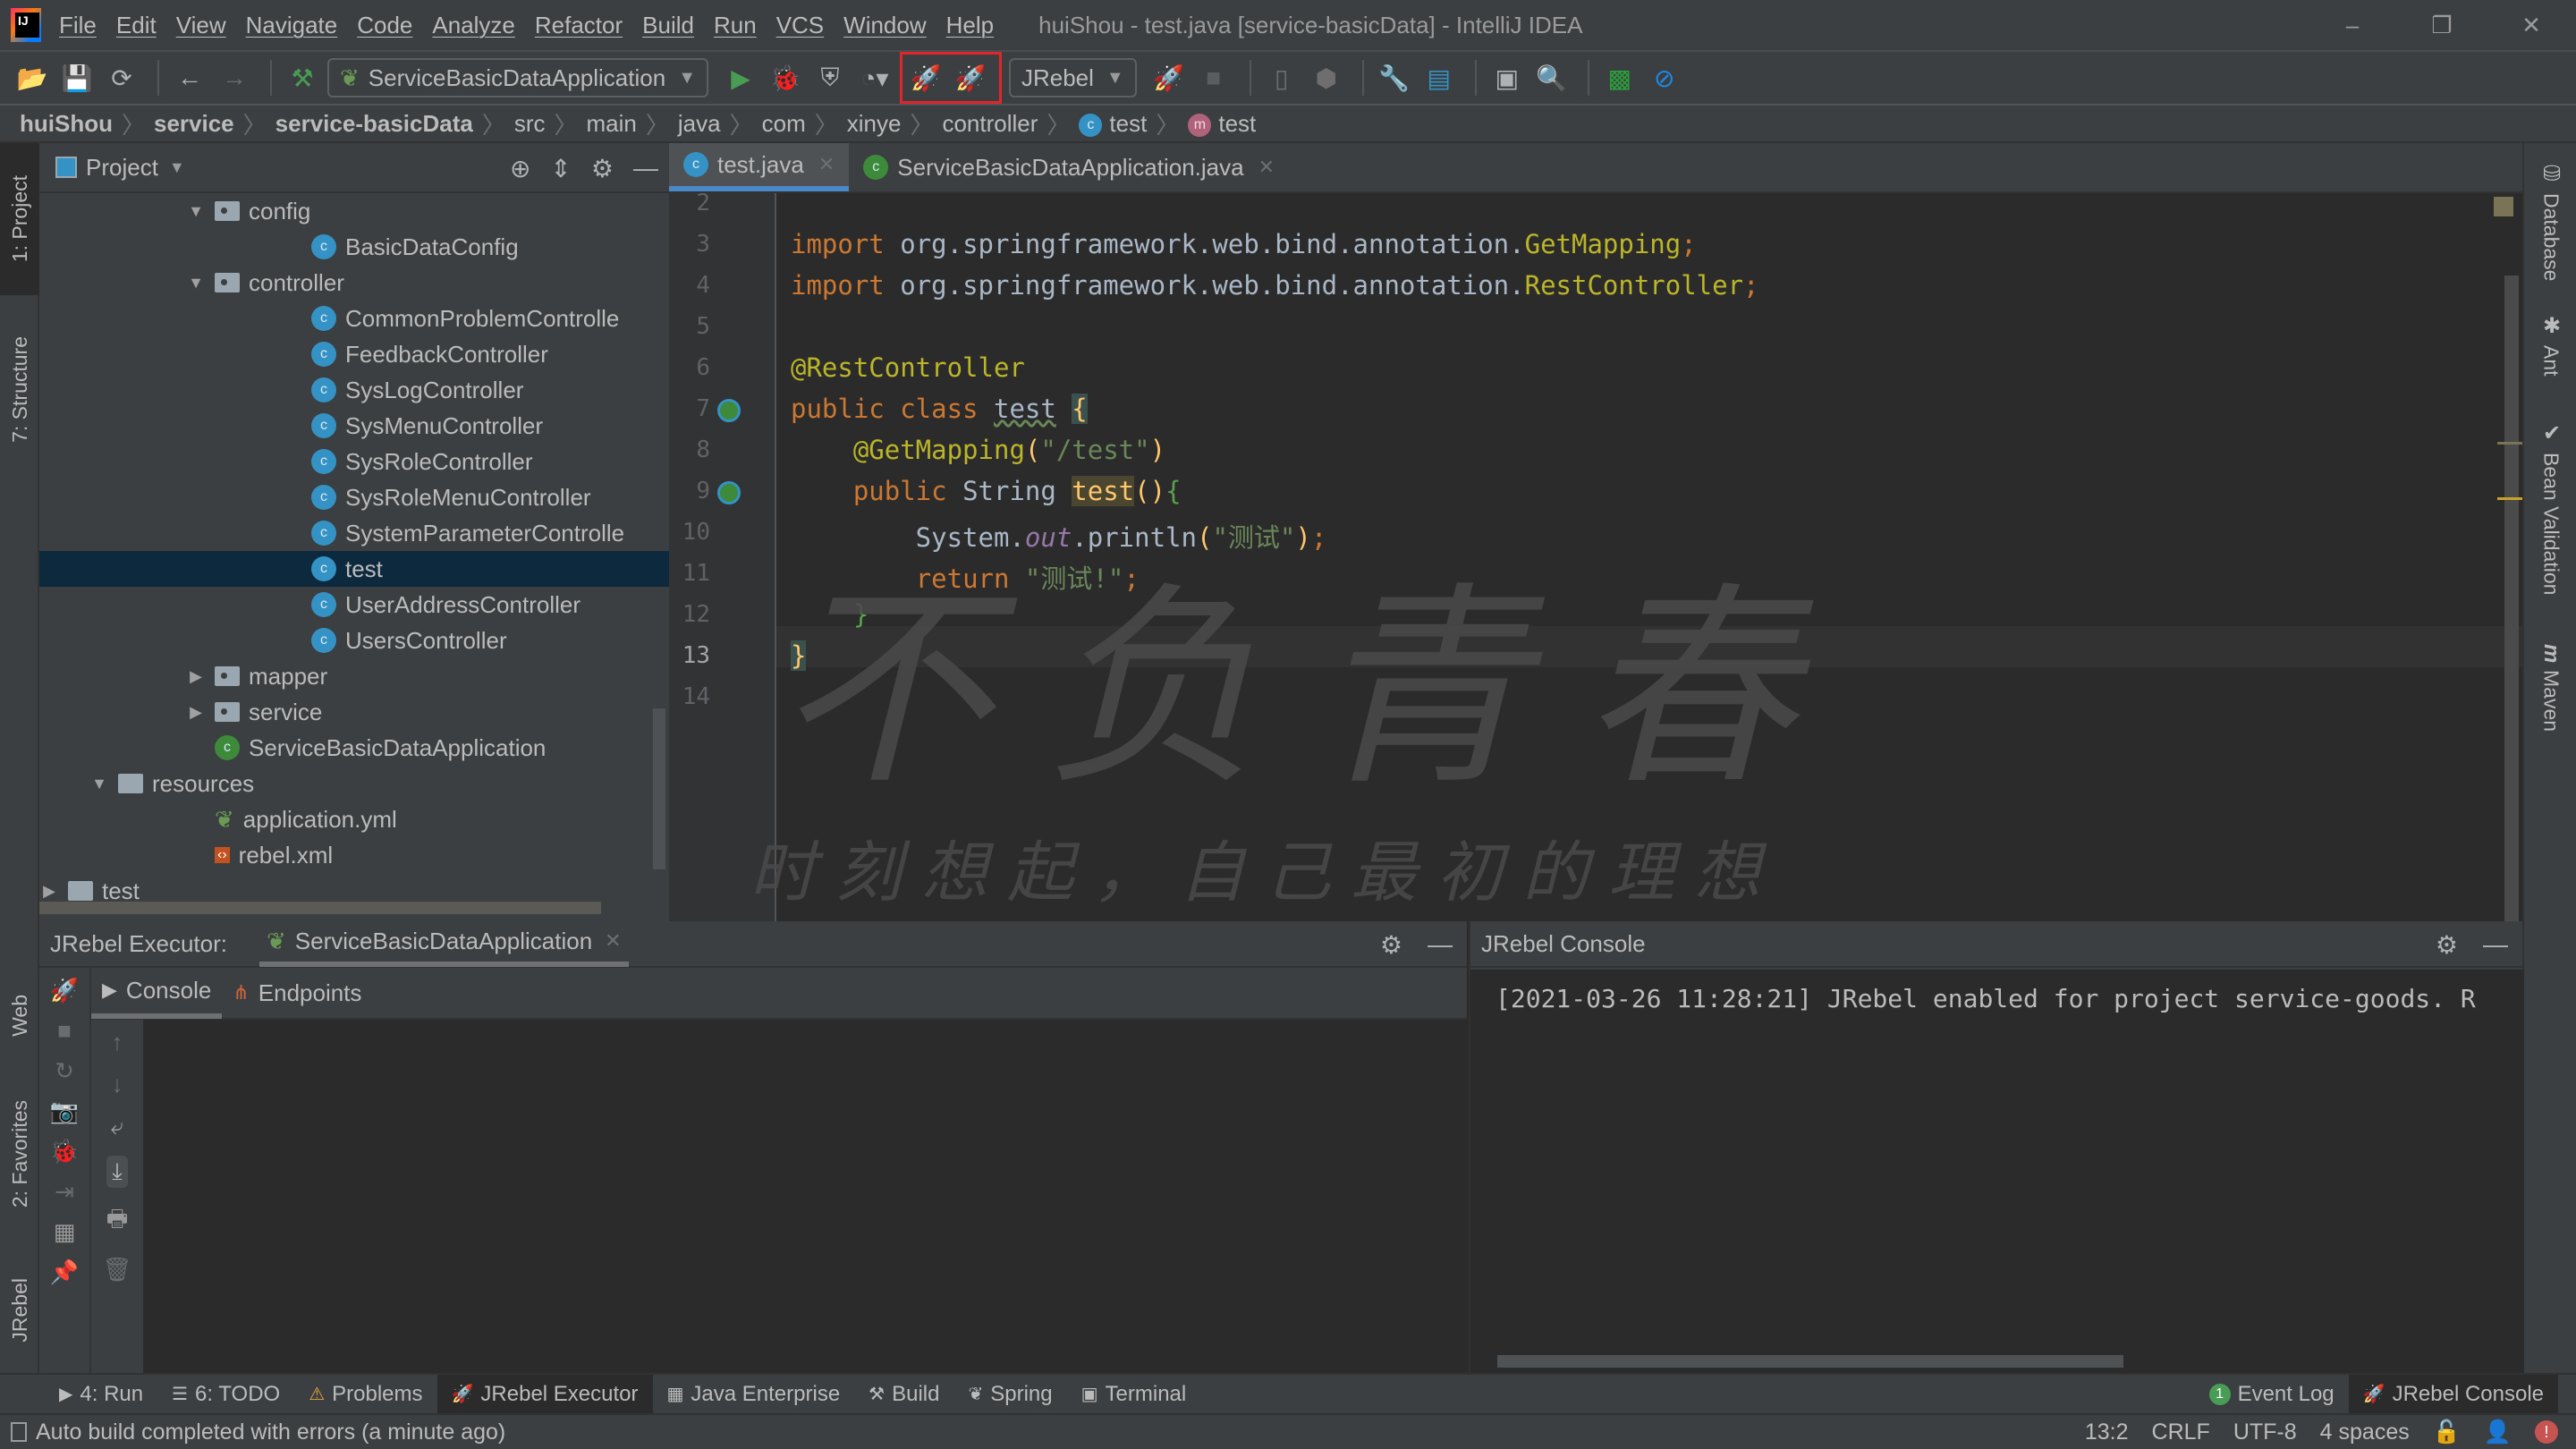  What do you see at coordinates (384, 25) in the screenshot?
I see `menu-code: Code` at bounding box center [384, 25].